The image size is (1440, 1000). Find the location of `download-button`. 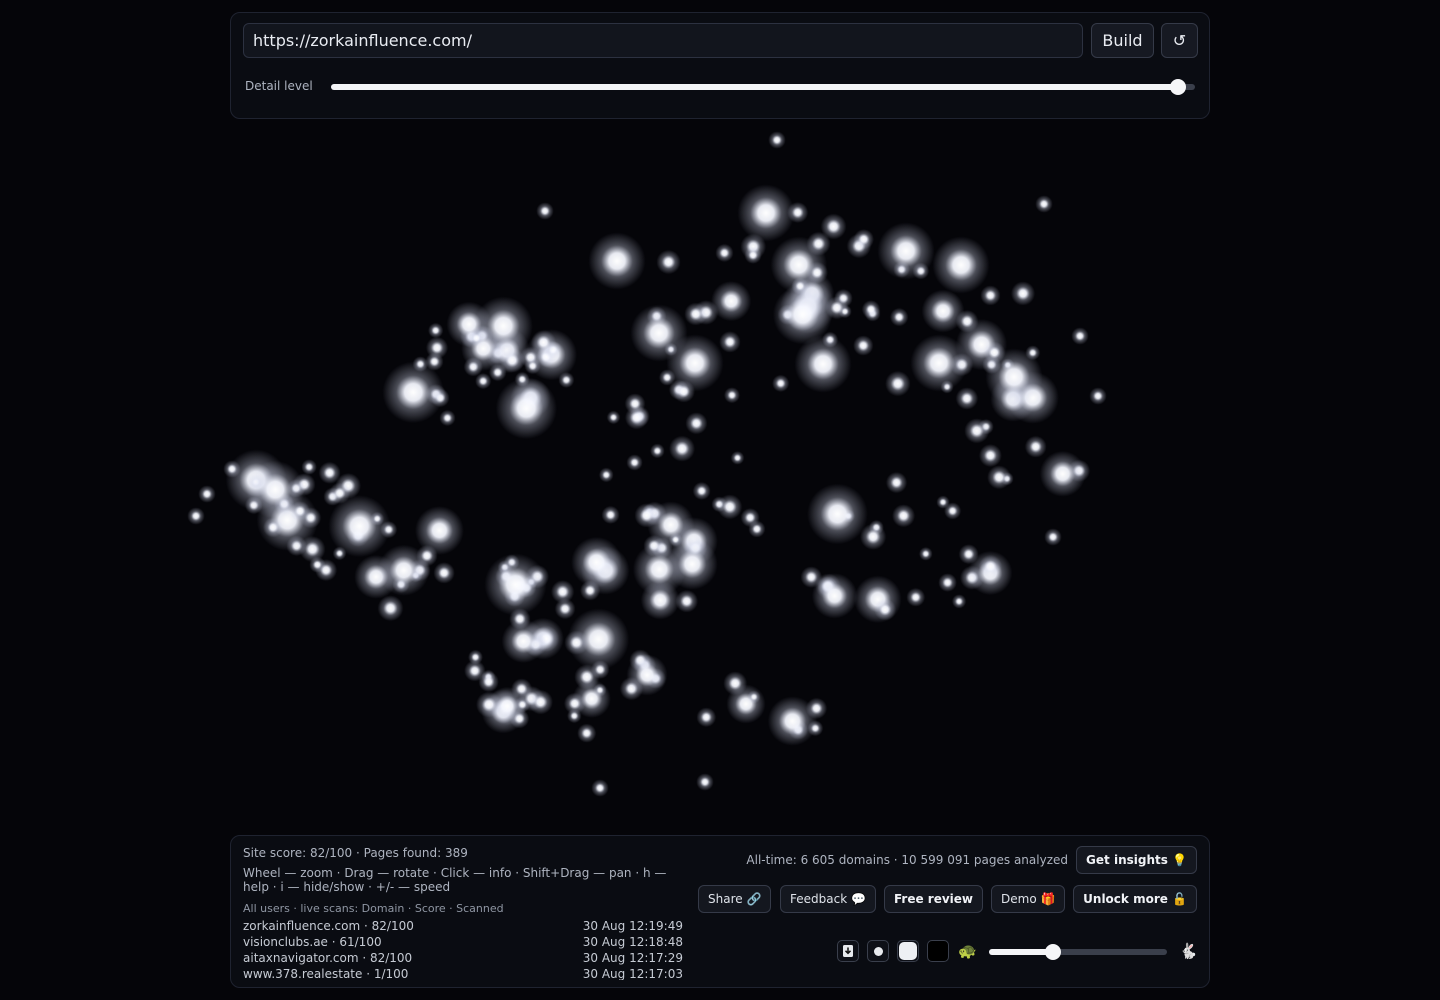

download-button is located at coordinates (848, 951).